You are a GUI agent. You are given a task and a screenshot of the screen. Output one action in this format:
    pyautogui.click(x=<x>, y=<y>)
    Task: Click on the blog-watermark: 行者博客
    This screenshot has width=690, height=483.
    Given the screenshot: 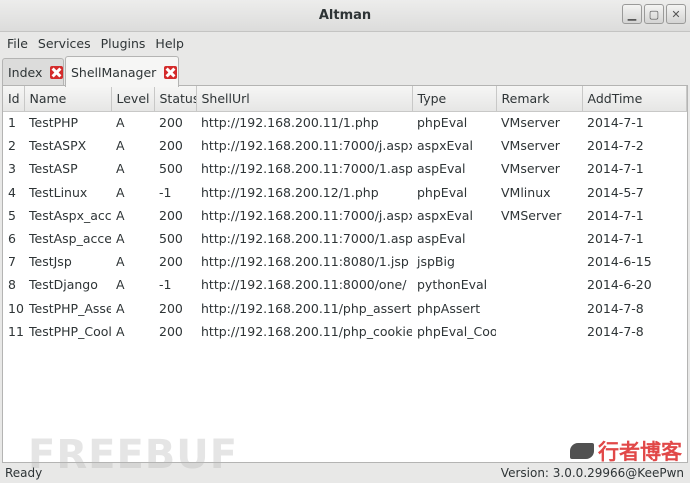 What is the action you would take?
    pyautogui.click(x=626, y=451)
    